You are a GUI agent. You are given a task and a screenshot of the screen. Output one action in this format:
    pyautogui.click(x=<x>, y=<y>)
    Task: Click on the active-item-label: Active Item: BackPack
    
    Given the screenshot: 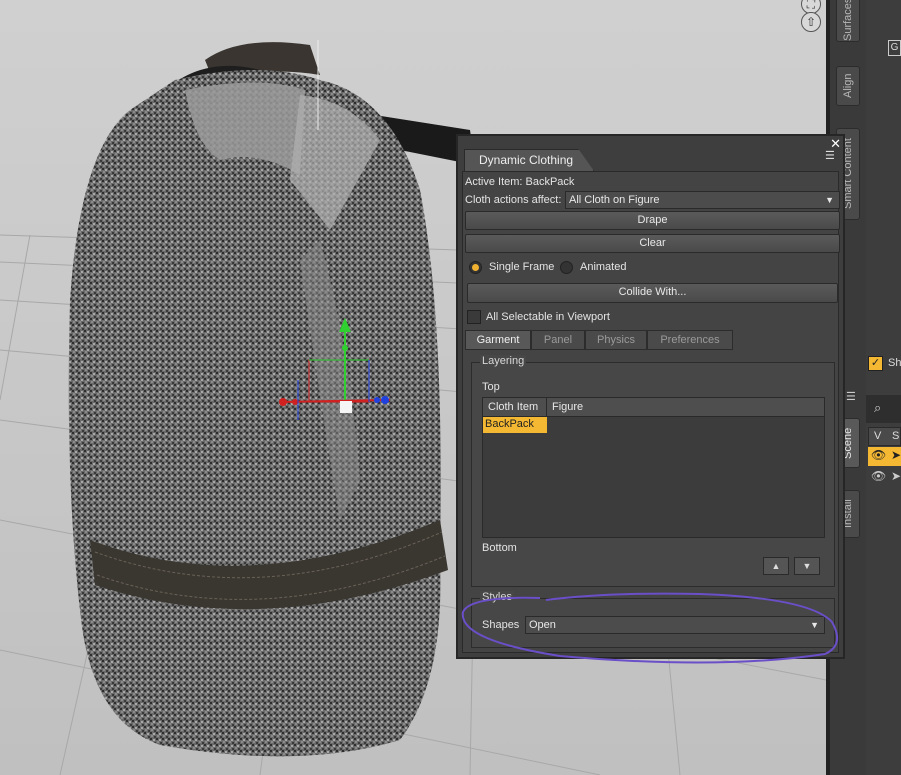 What is the action you would take?
    pyautogui.click(x=520, y=182)
    